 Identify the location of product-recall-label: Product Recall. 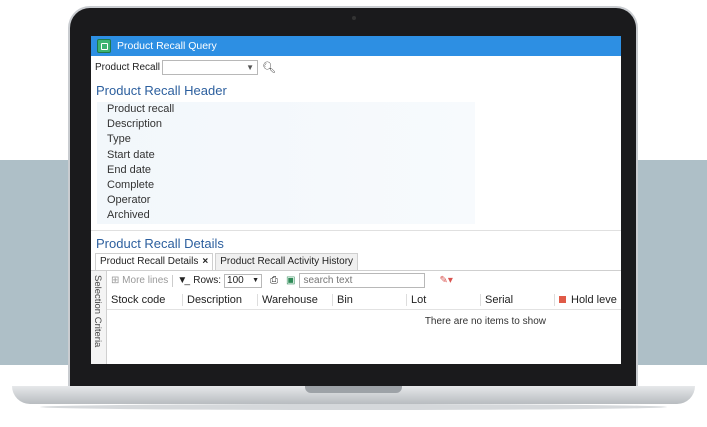
(128, 67).